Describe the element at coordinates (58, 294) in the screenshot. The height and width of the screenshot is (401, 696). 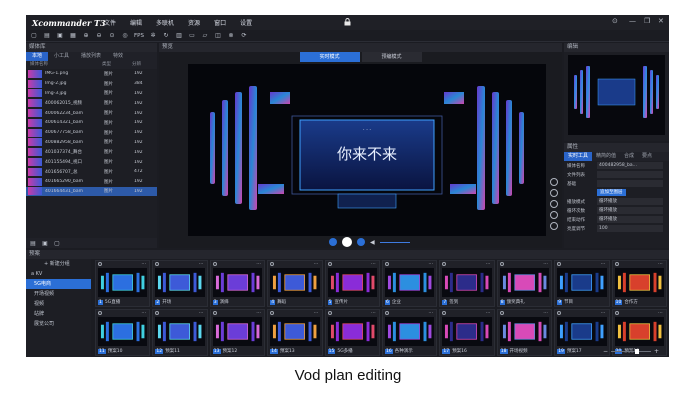
I see `plan-tree-item: 开场视频` at that location.